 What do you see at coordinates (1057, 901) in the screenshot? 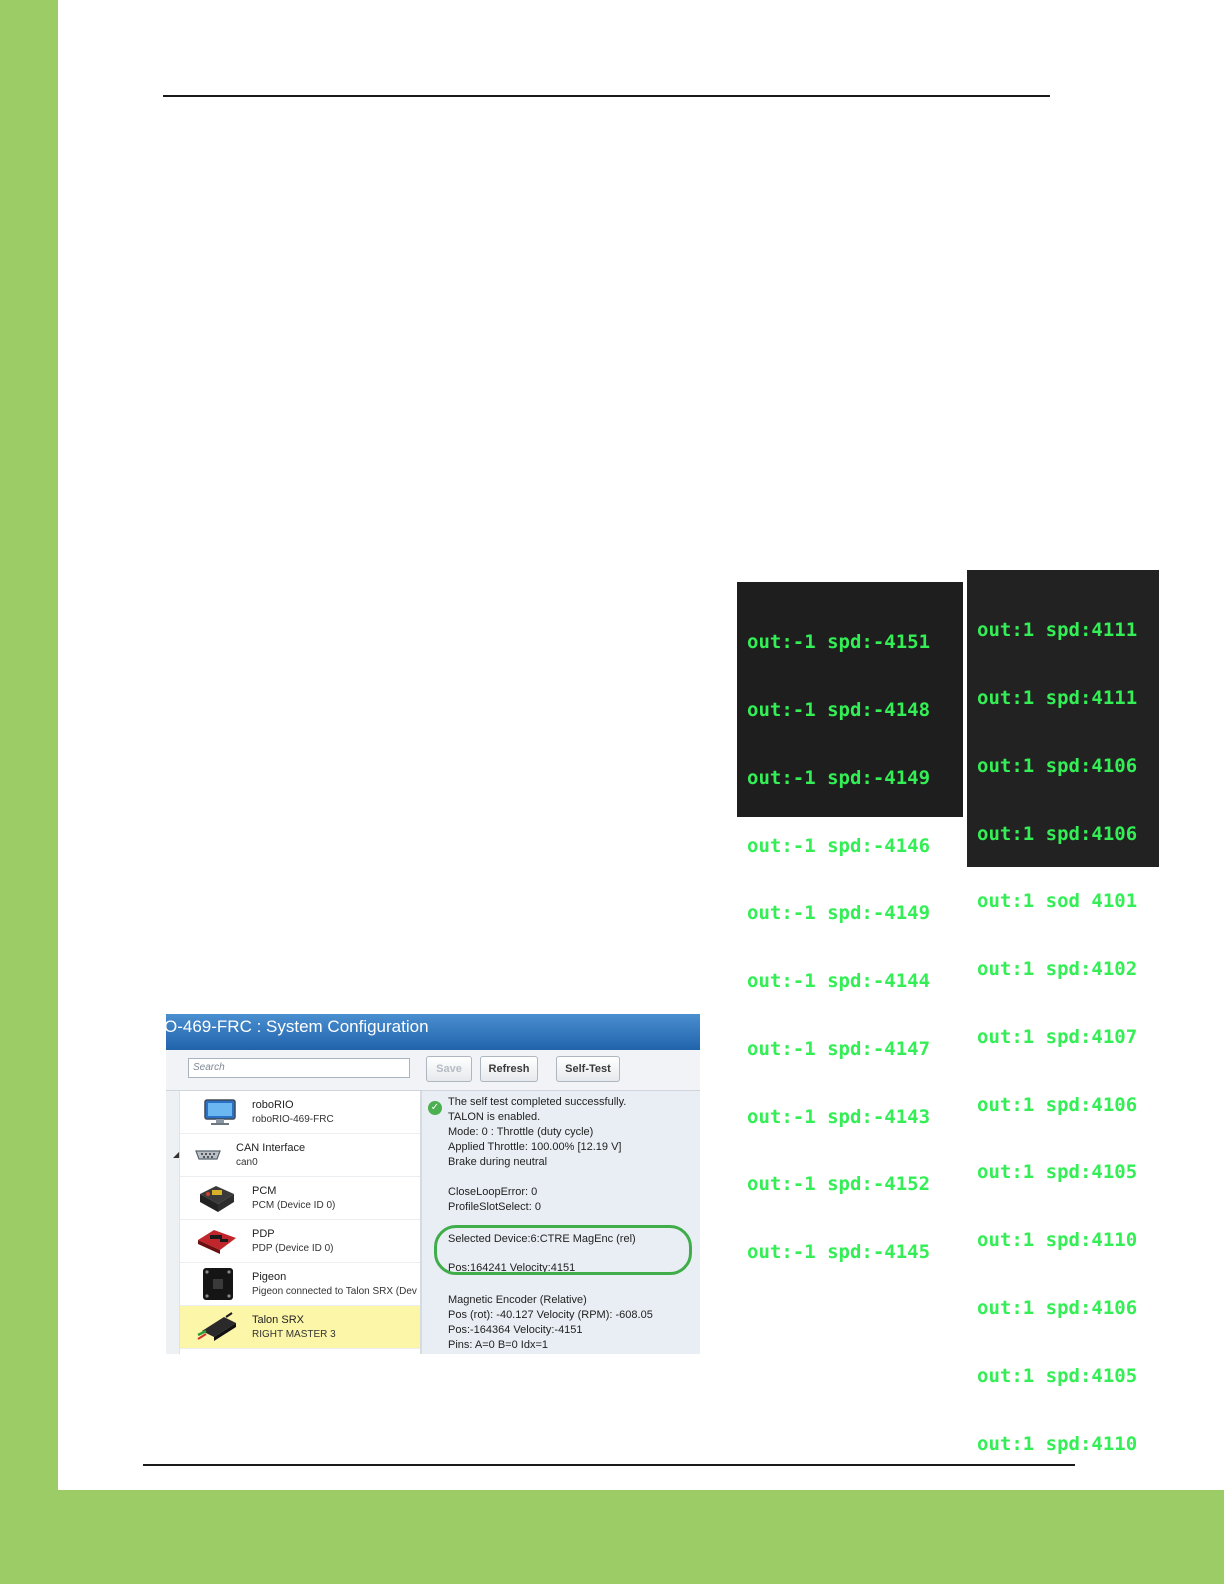
I see `terminal-line: out:1 sod 4101` at bounding box center [1057, 901].